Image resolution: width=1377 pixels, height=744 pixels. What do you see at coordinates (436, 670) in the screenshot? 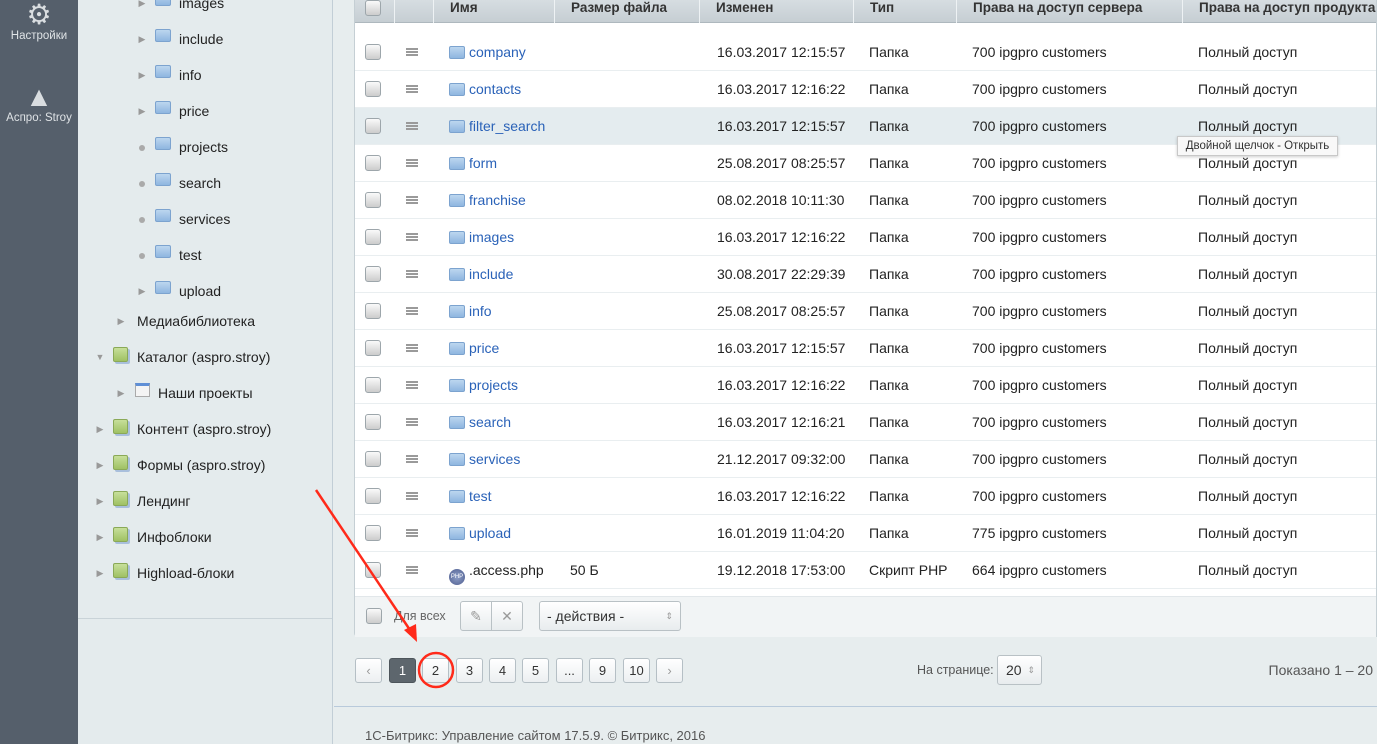
I see `red-circle-highlight` at bounding box center [436, 670].